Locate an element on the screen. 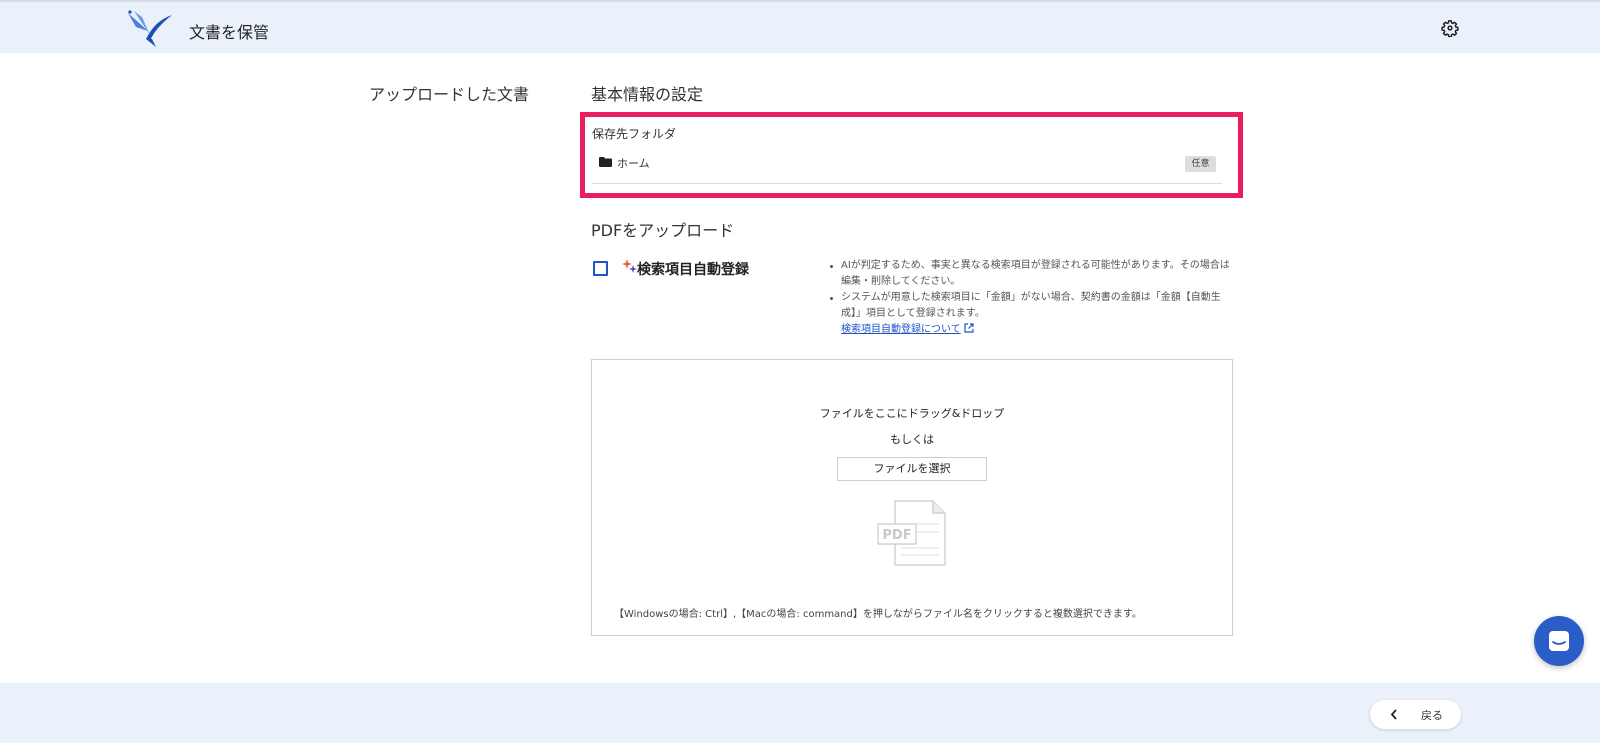  chevron-left-icon is located at coordinates (1393, 714).